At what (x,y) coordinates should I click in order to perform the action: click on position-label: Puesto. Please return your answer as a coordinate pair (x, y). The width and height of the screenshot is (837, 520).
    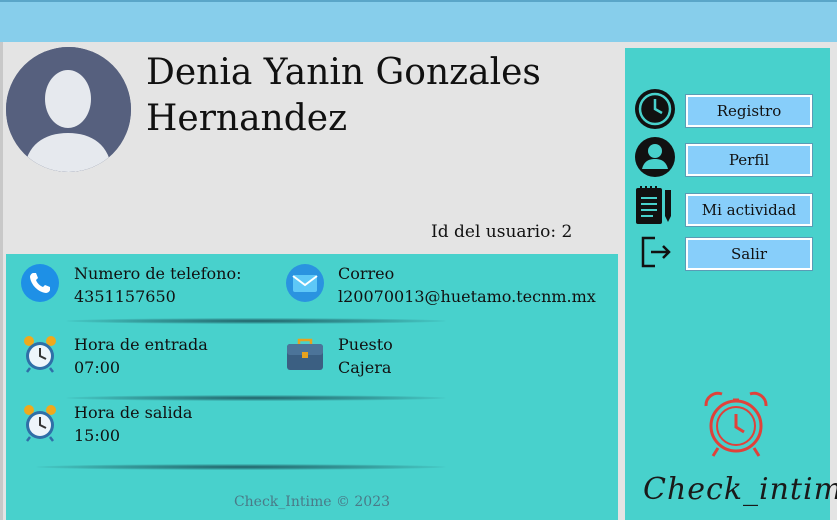
    Looking at the image, I should click on (365, 344).